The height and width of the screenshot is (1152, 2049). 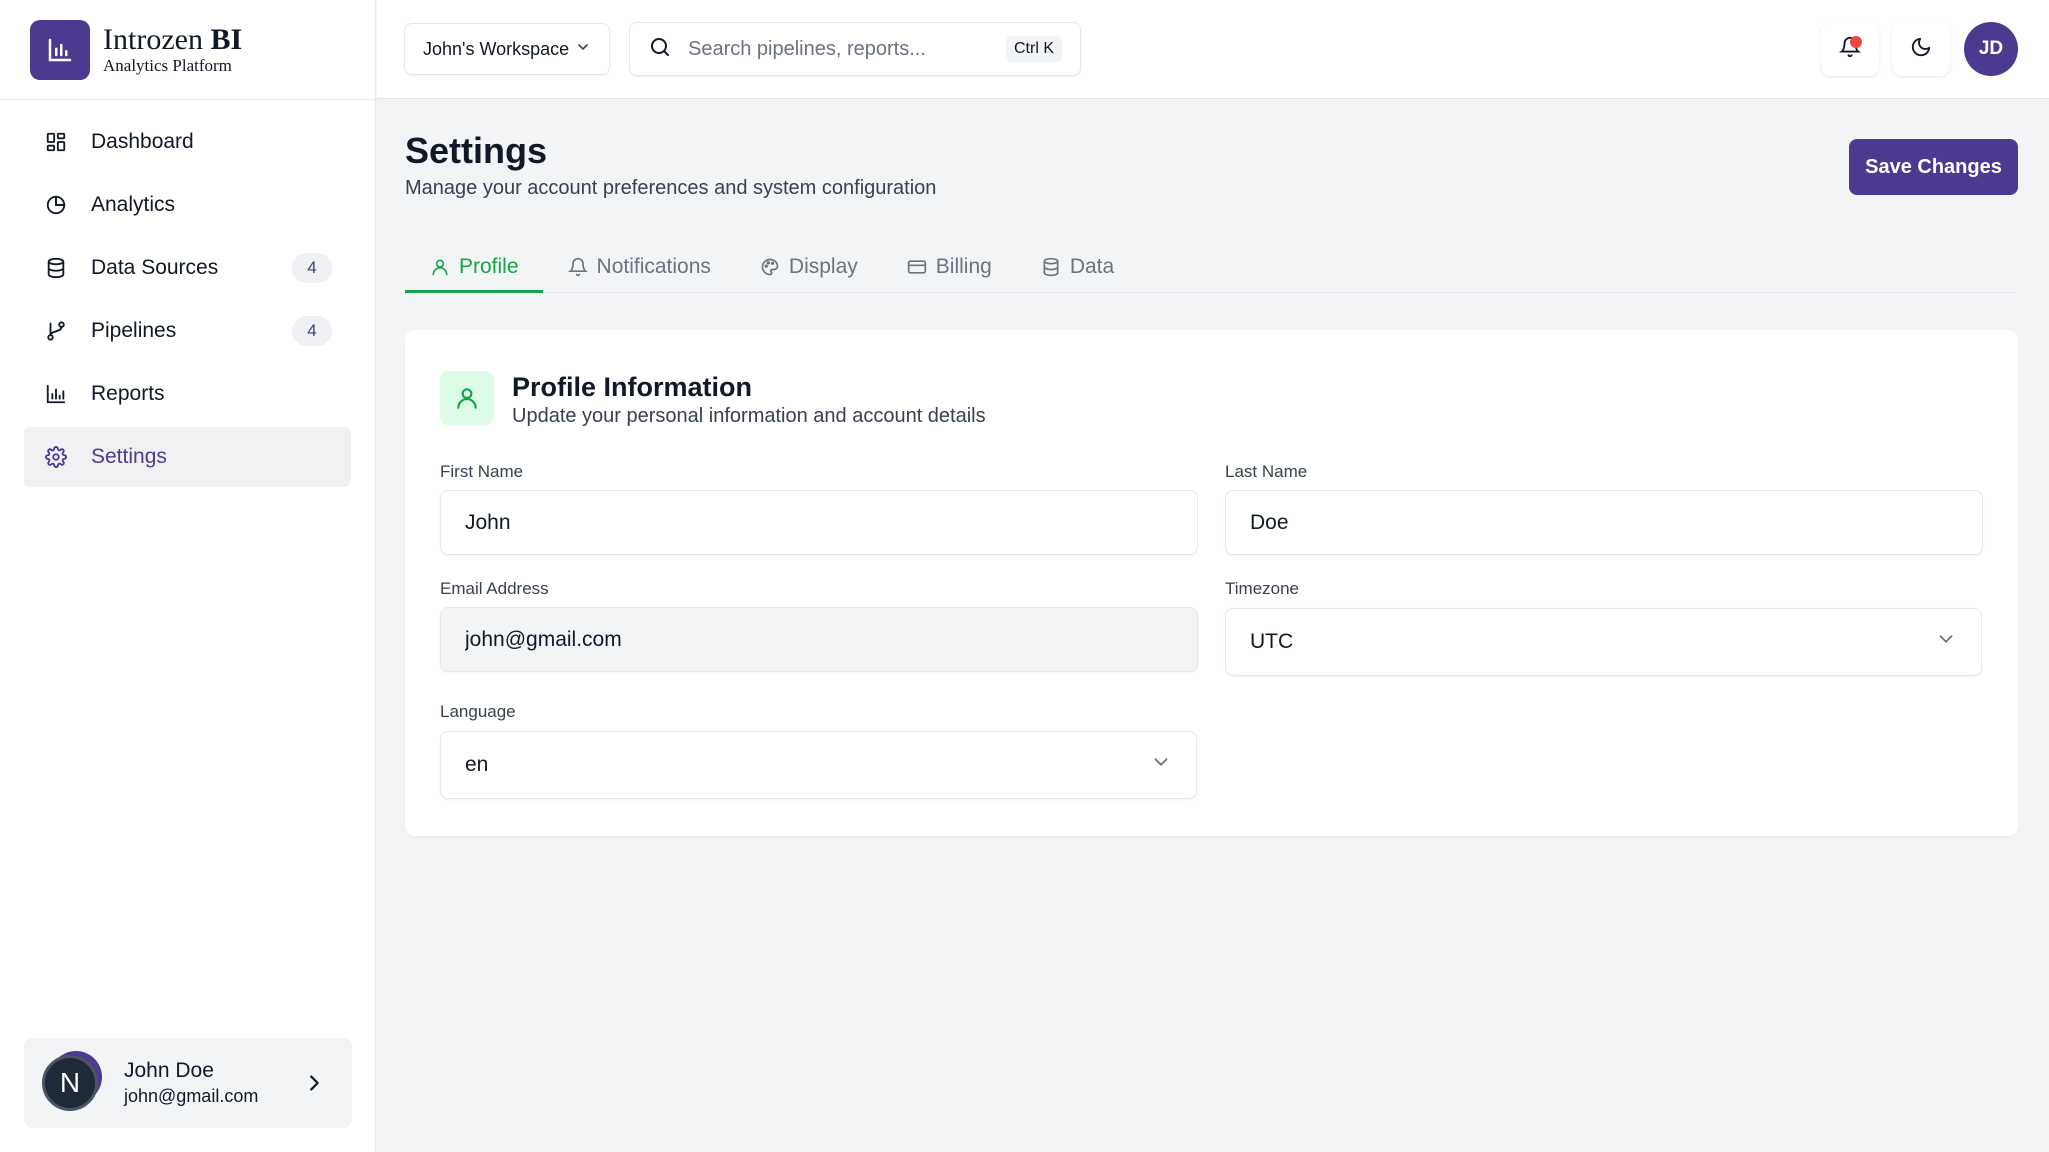 What do you see at coordinates (847, 49) in the screenshot?
I see `search-input` at bounding box center [847, 49].